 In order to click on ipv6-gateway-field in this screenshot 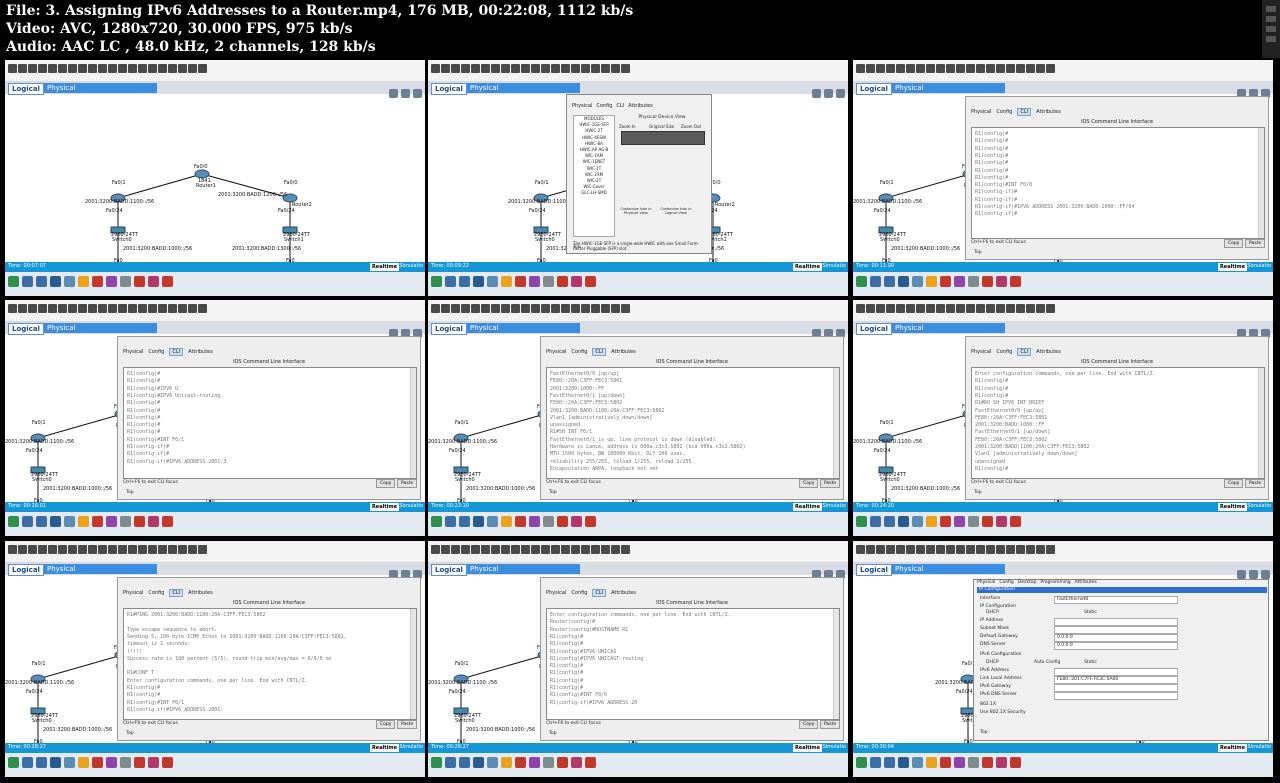, I will do `click(1116, 688)`.